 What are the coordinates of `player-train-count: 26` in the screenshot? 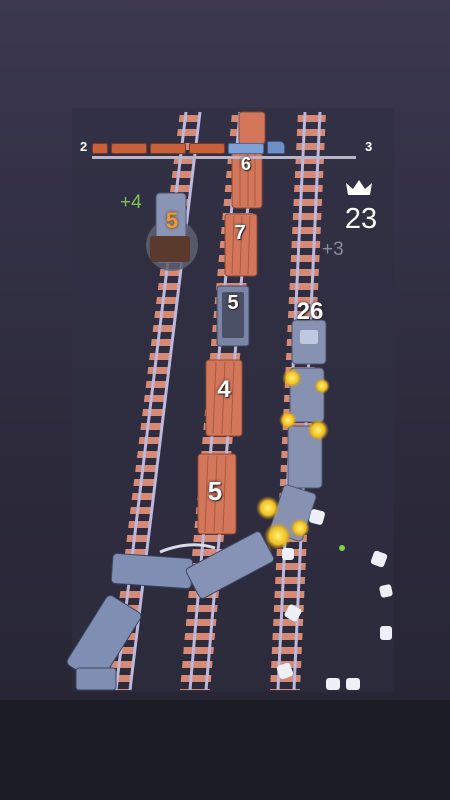 It's located at (310, 311).